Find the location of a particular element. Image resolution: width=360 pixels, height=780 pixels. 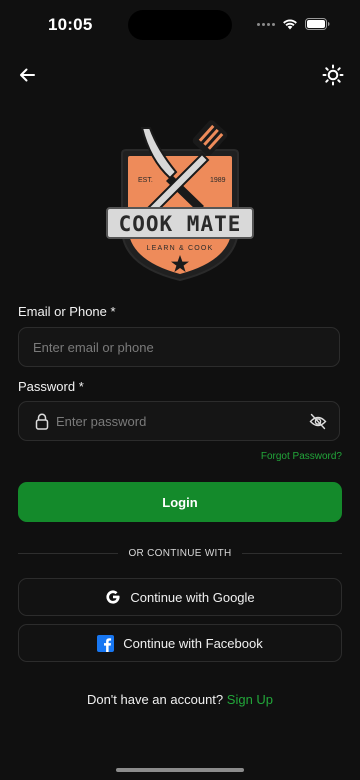

dynamic-island is located at coordinates (180, 25).